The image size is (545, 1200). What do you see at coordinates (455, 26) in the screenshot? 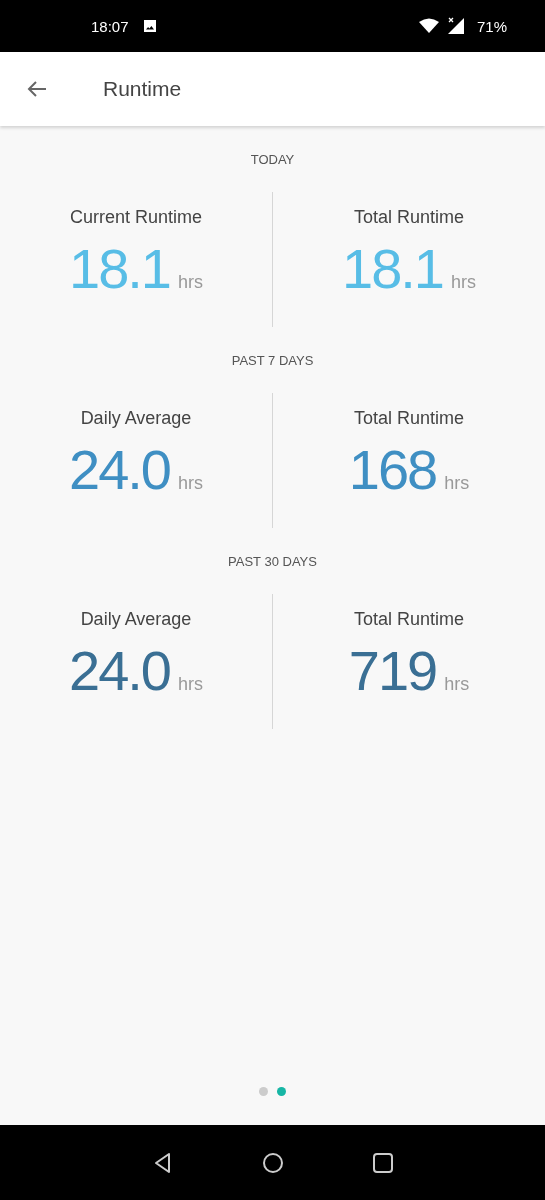
I see `signal-icon` at bounding box center [455, 26].